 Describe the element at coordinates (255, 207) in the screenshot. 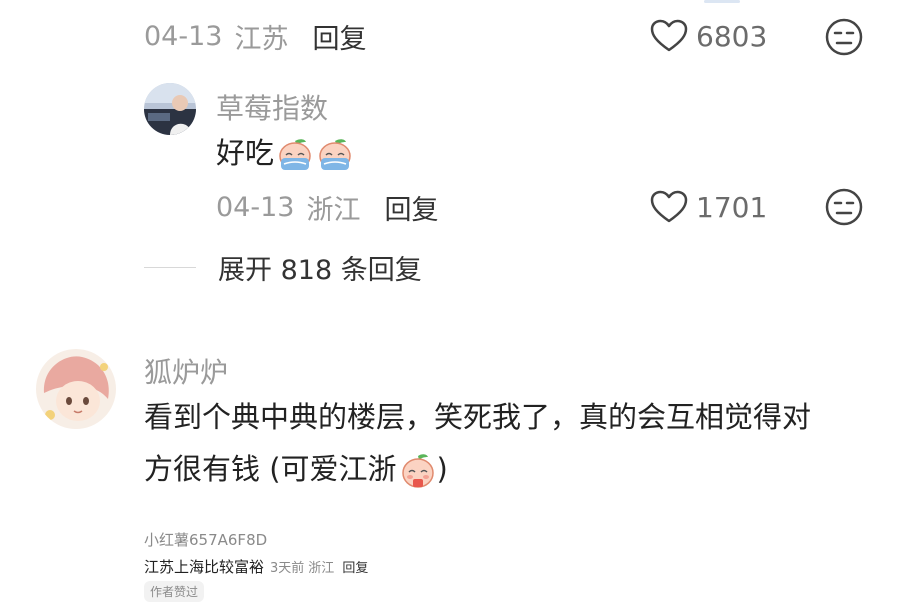

I see `reply-date: 04-13` at that location.